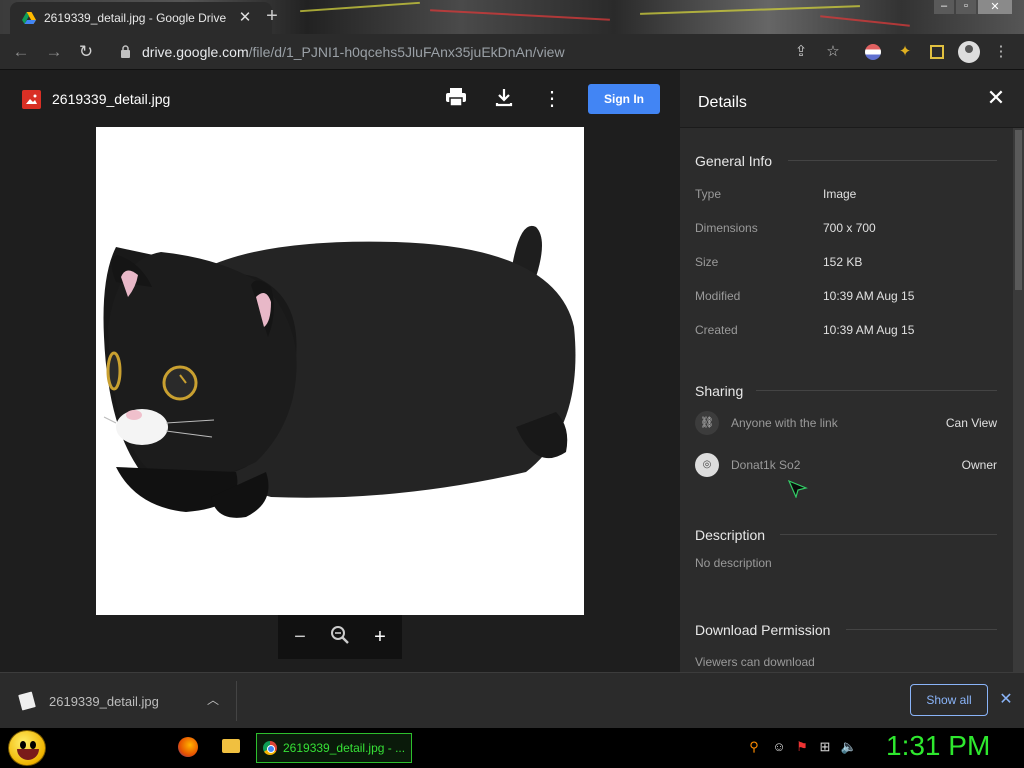 Image resolution: width=1024 pixels, height=768 pixels. I want to click on info-value-size: 152 KB, so click(843, 262).